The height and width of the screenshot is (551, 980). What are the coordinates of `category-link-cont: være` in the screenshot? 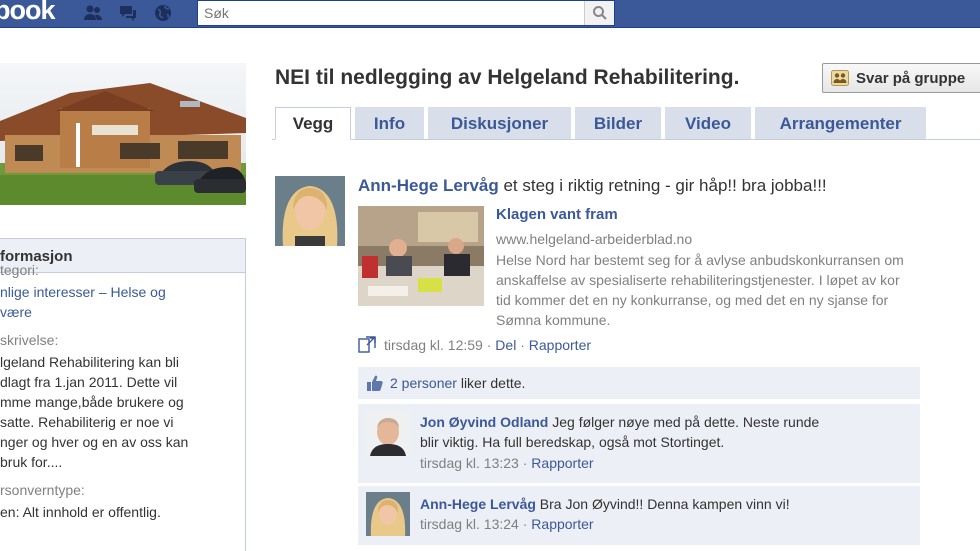 It's located at (16, 312).